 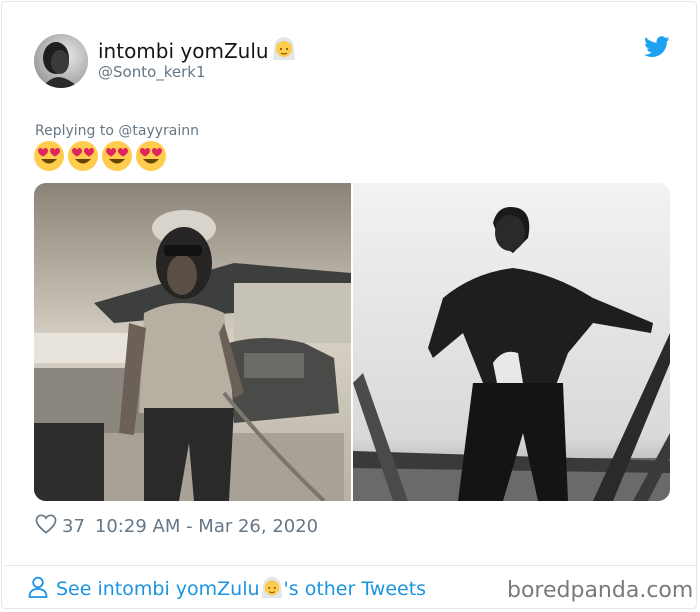 I want to click on tweet-meta: 37 10:29 AM - Mar 26, 2020, so click(x=176, y=526).